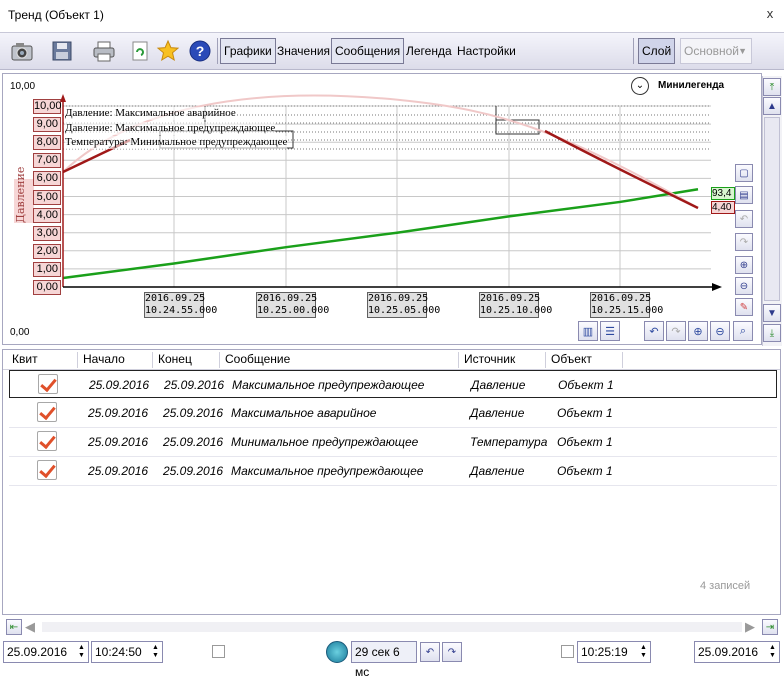 This screenshot has width=784, height=682. Describe the element at coordinates (723, 193) in the screenshot. I see `green-end-value: 93,4` at that location.